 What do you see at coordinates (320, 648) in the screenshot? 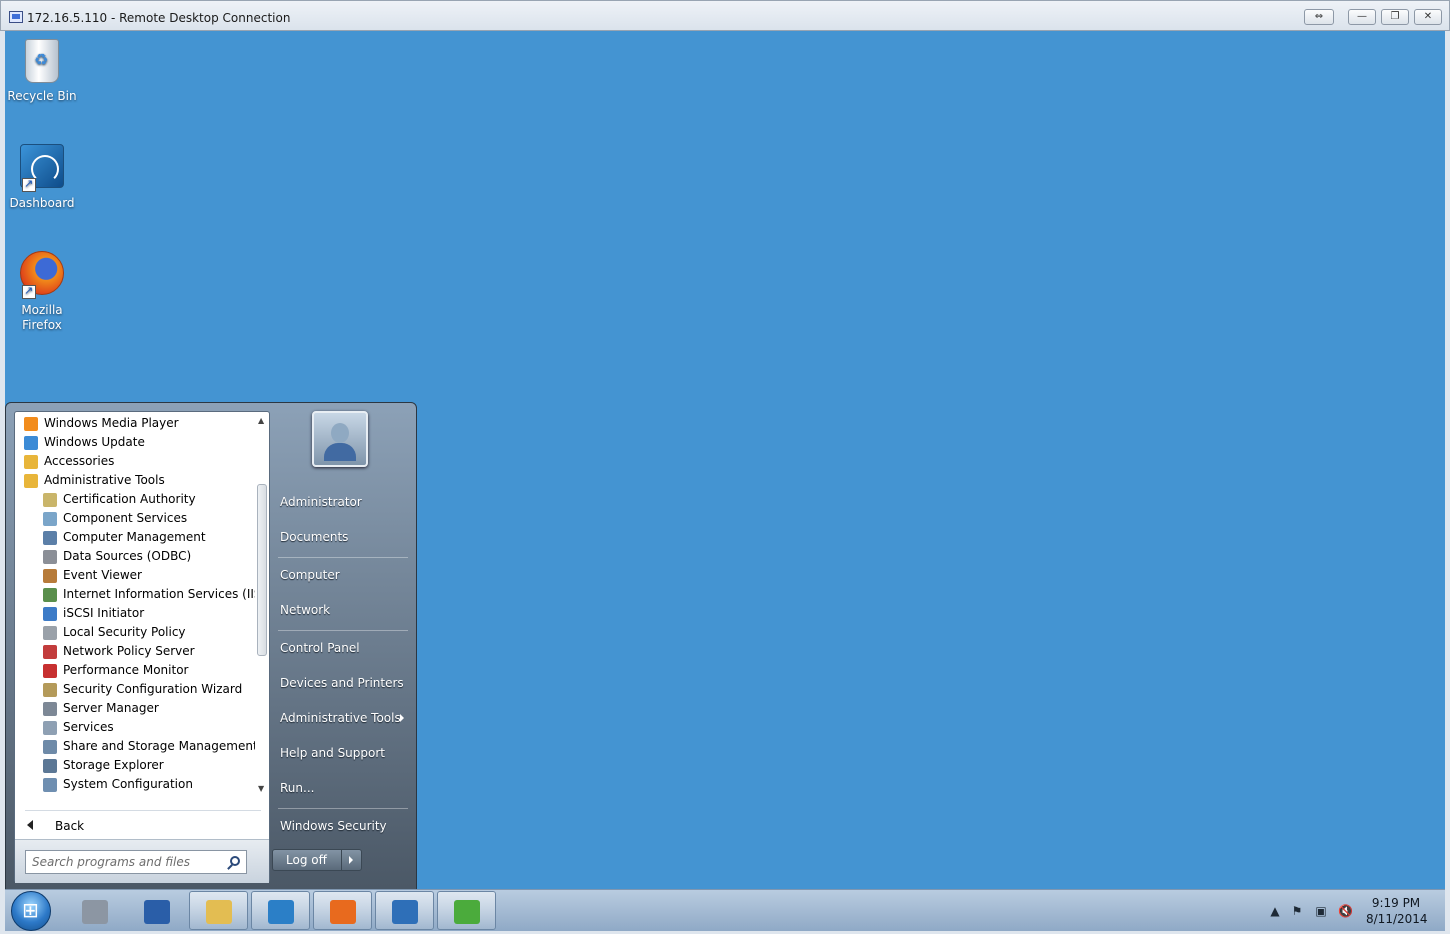
I see `start-item-control-panel: Control Panel` at bounding box center [320, 648].